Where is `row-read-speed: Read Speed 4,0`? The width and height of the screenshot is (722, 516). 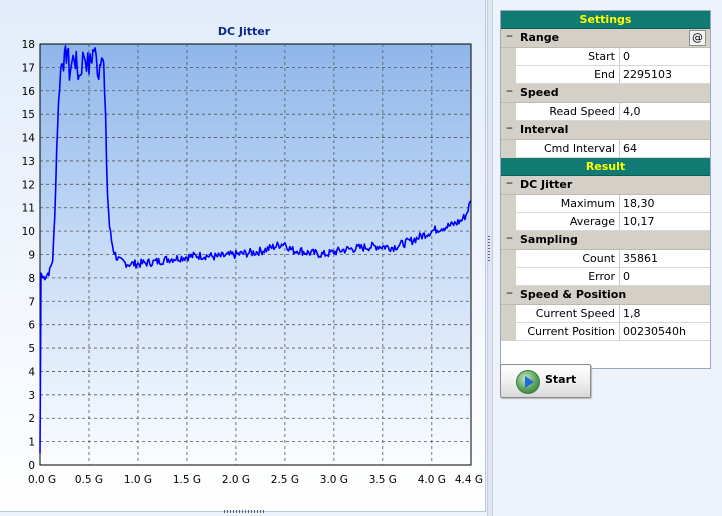
row-read-speed: Read Speed 4,0 is located at coordinates (605, 112).